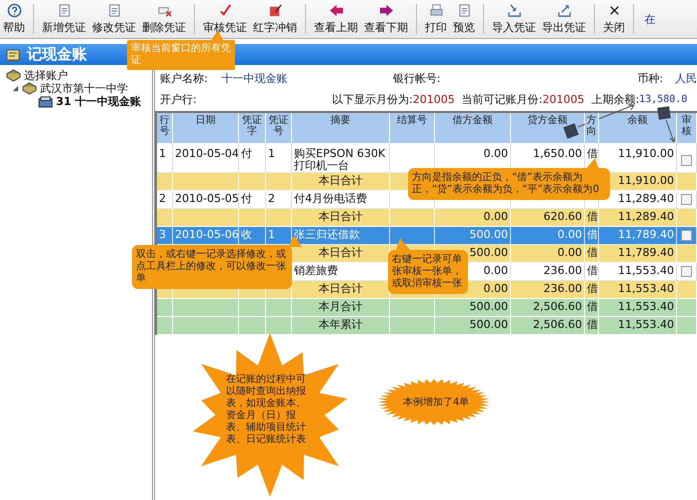 The height and width of the screenshot is (500, 697). I want to click on panel-title: 记现金账, so click(57, 54).